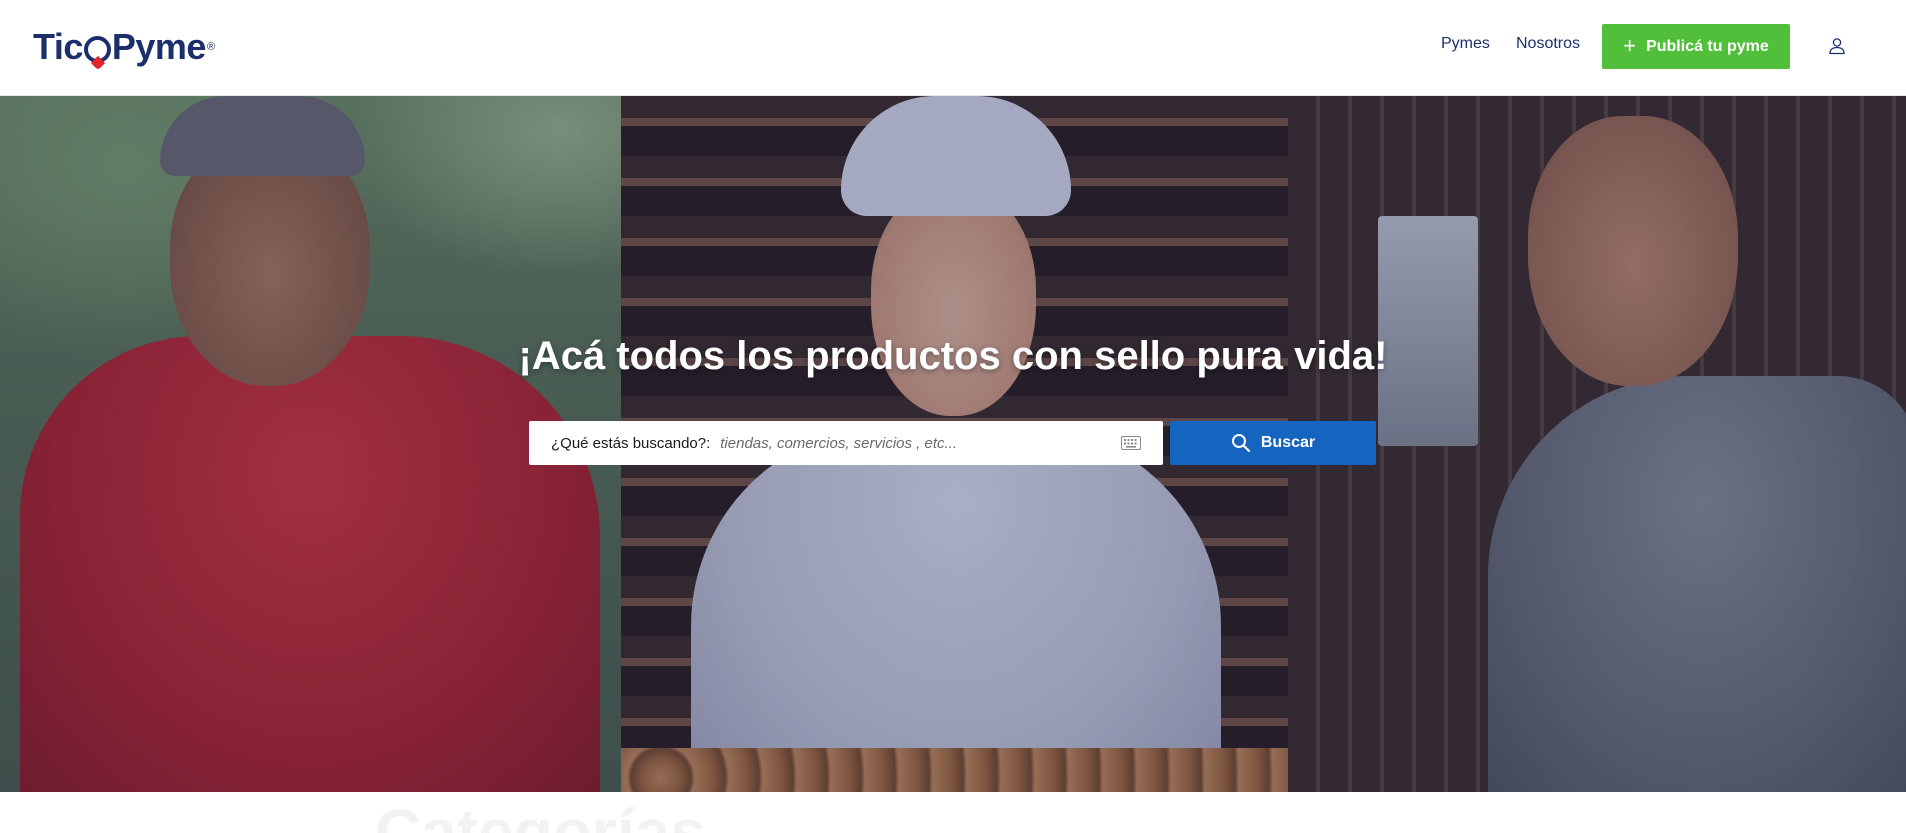  What do you see at coordinates (1548, 44) in the screenshot?
I see `nav-link-nosotros: Nosotros` at bounding box center [1548, 44].